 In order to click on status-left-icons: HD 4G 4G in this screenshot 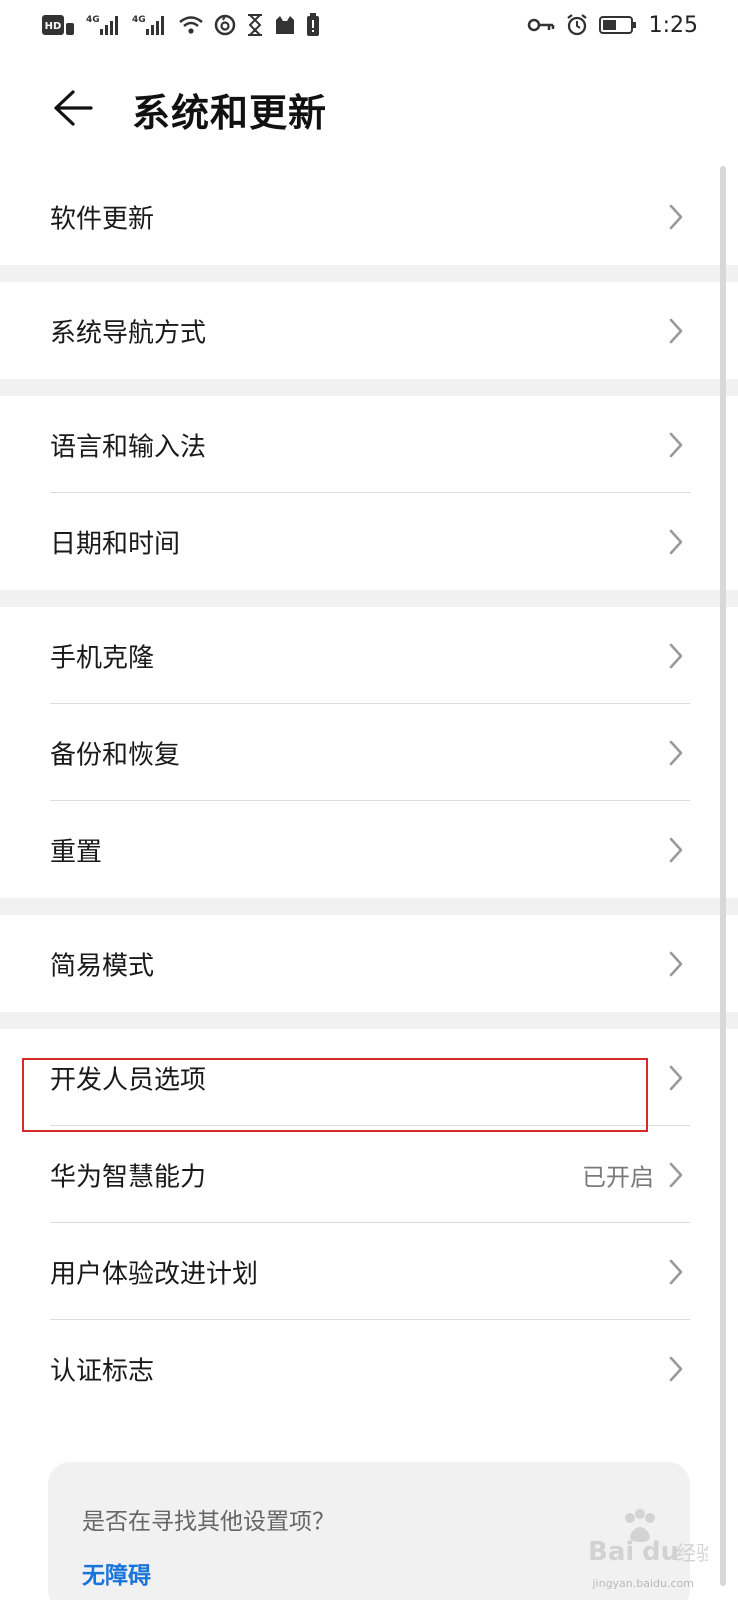, I will do `click(181, 25)`.